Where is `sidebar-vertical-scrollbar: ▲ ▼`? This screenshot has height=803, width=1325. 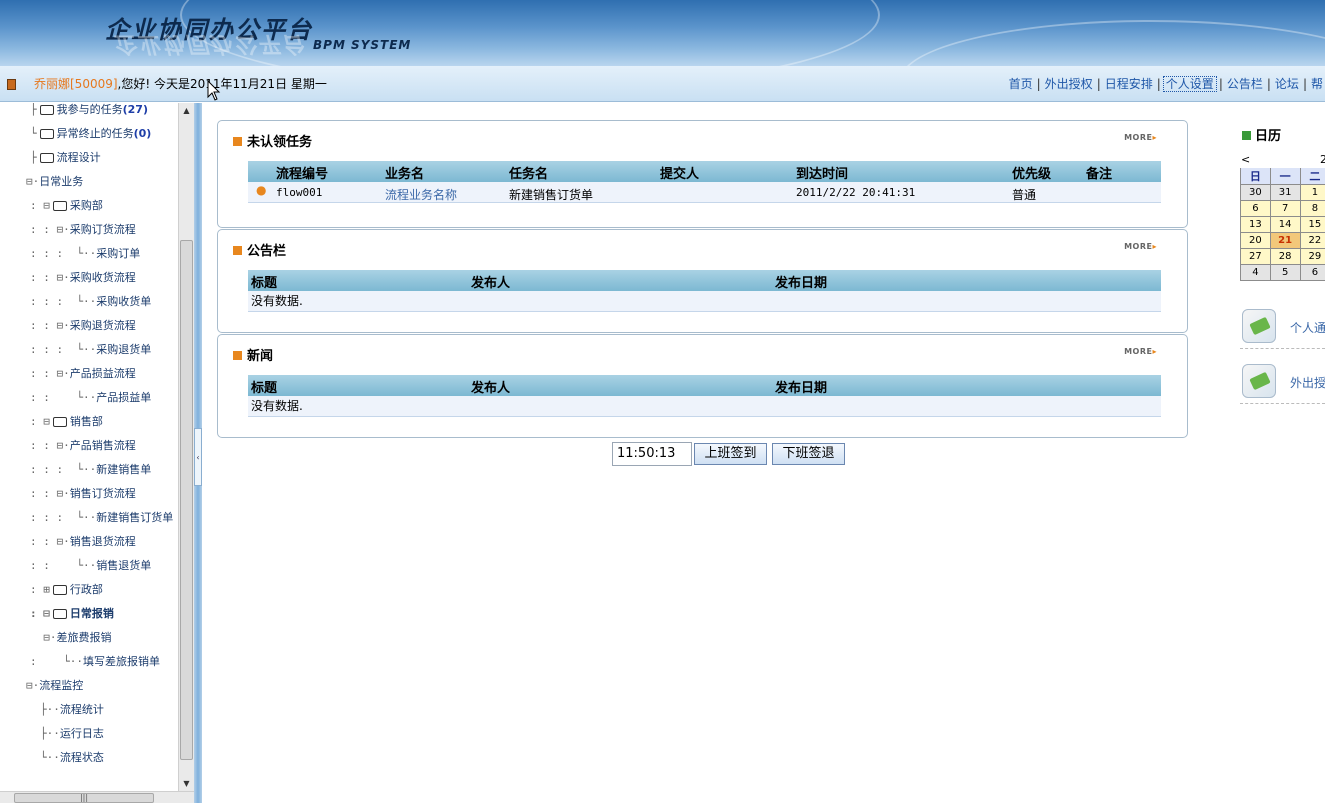 sidebar-vertical-scrollbar: ▲ ▼ is located at coordinates (186, 447).